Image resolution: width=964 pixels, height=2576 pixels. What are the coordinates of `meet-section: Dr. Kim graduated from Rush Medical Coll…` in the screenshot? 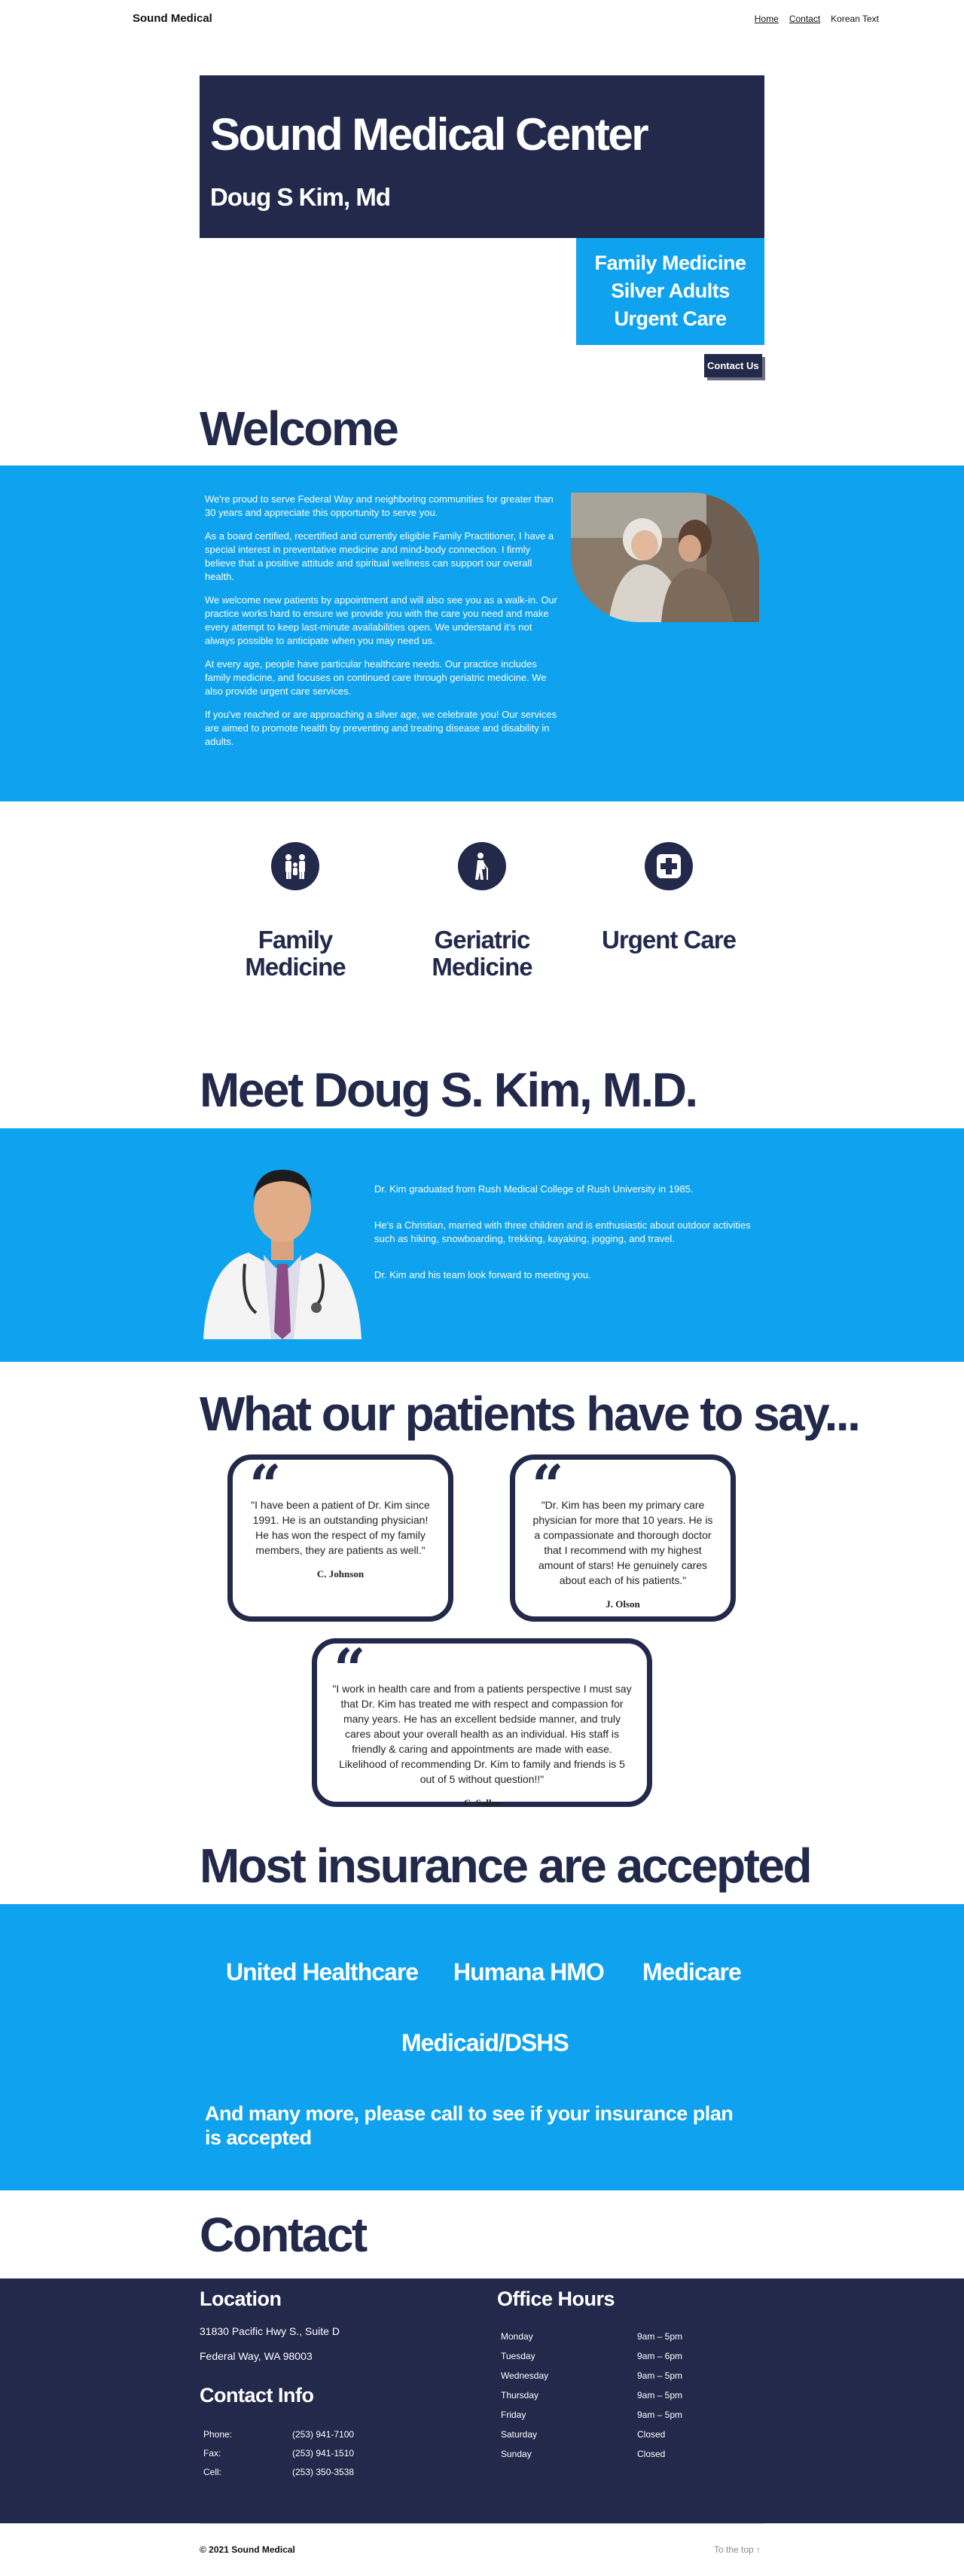 It's located at (482, 1245).